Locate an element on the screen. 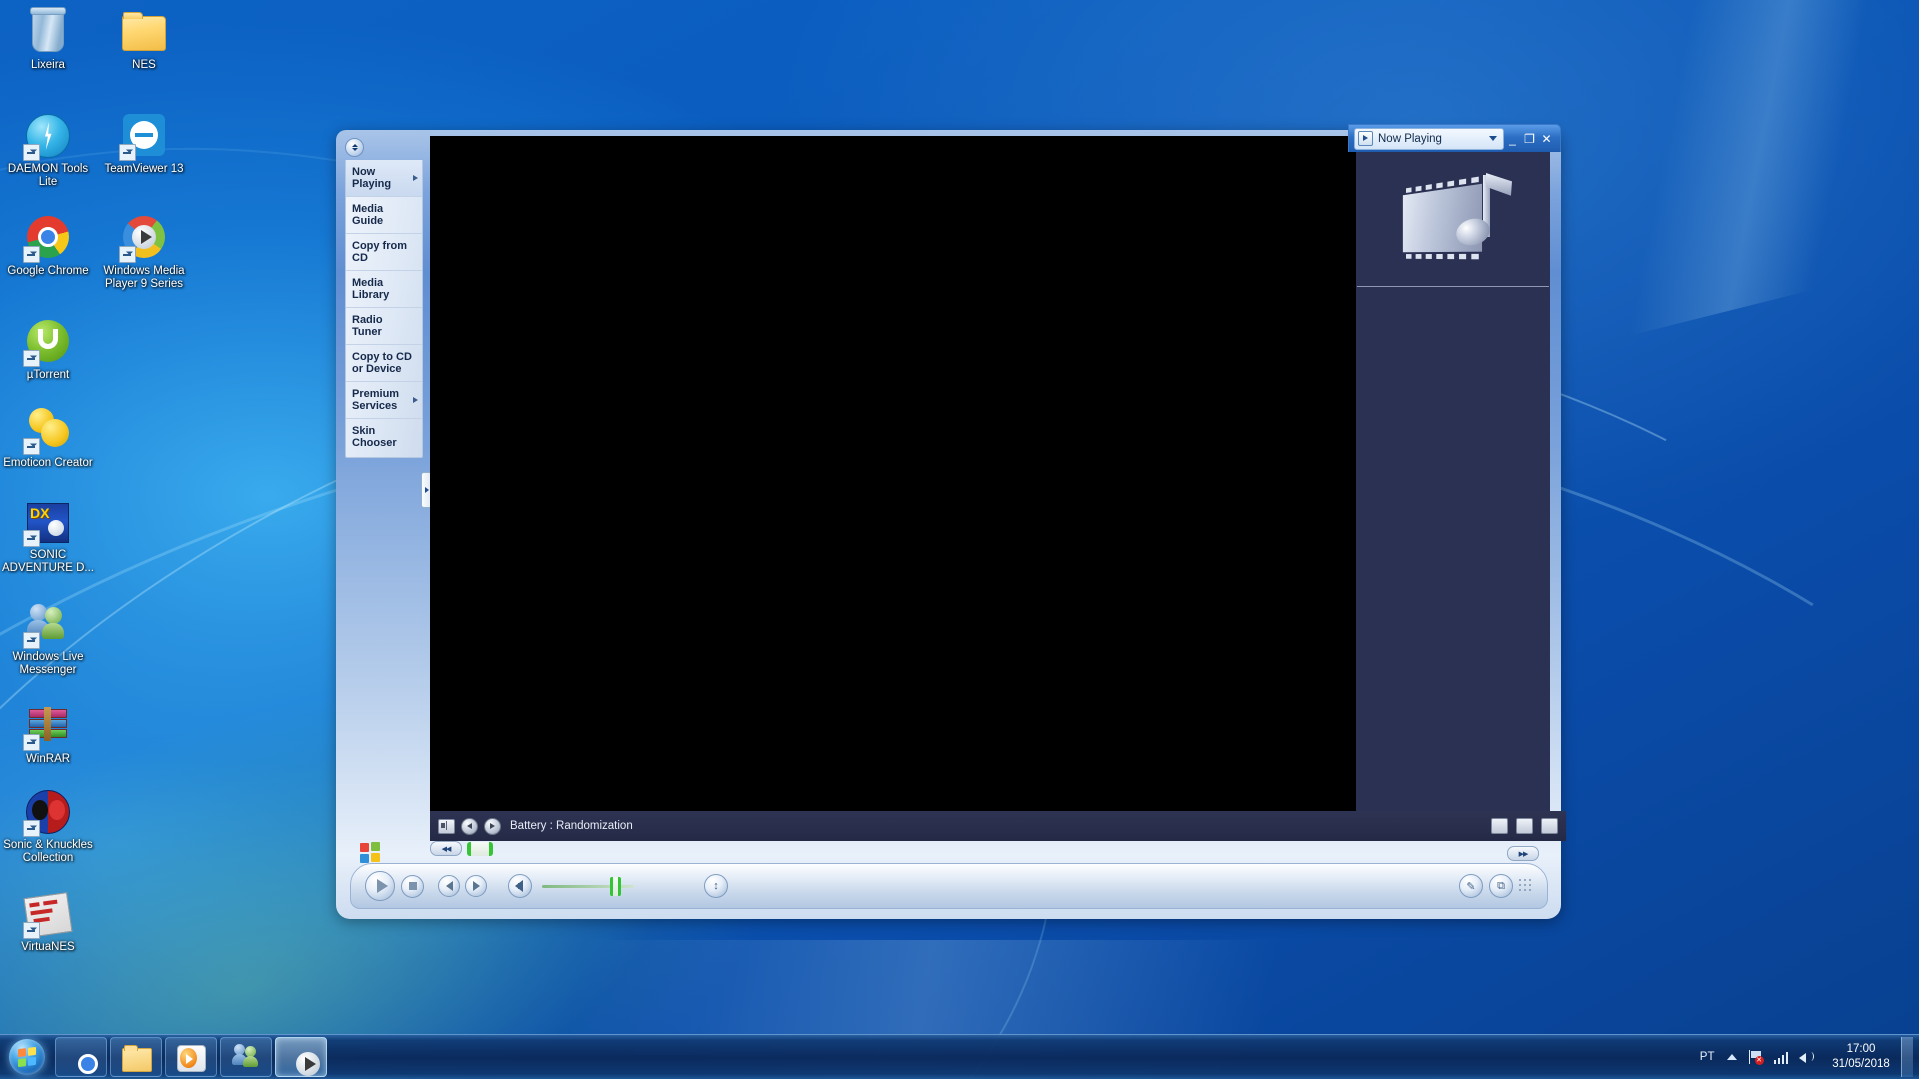 The width and height of the screenshot is (1919, 1079). windows-media-player-12-icon is located at coordinates (191, 1057).